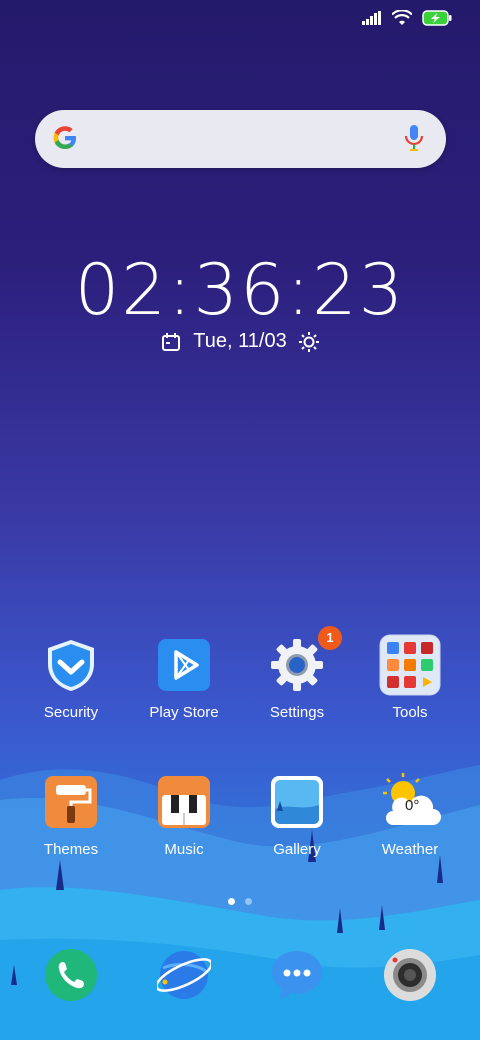 This screenshot has width=480, height=1040. What do you see at coordinates (297, 802) in the screenshot?
I see `gallery-icon` at bounding box center [297, 802].